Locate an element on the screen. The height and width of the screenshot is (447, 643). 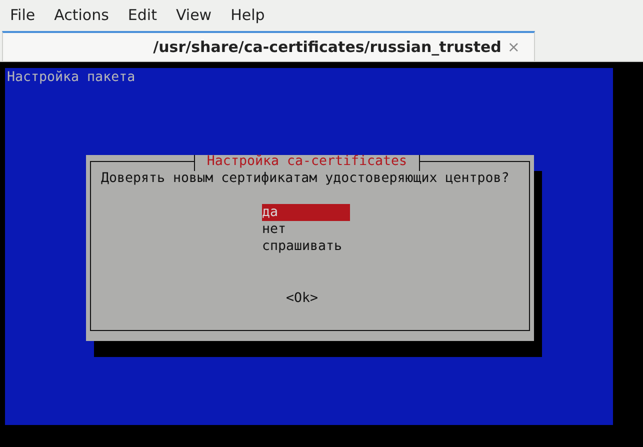
menu-item: View is located at coordinates (194, 15).